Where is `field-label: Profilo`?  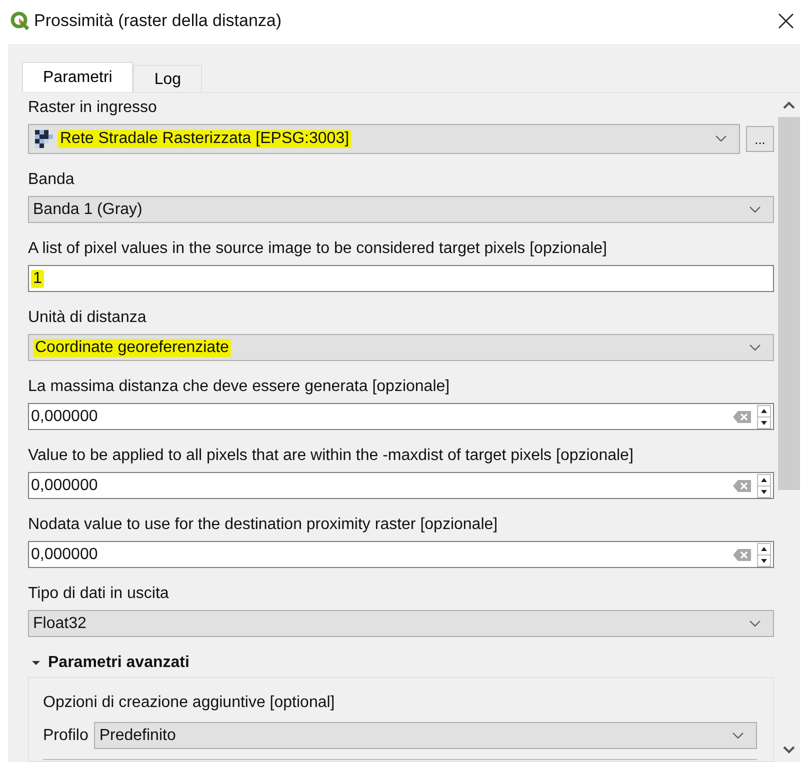 field-label: Profilo is located at coordinates (65, 735).